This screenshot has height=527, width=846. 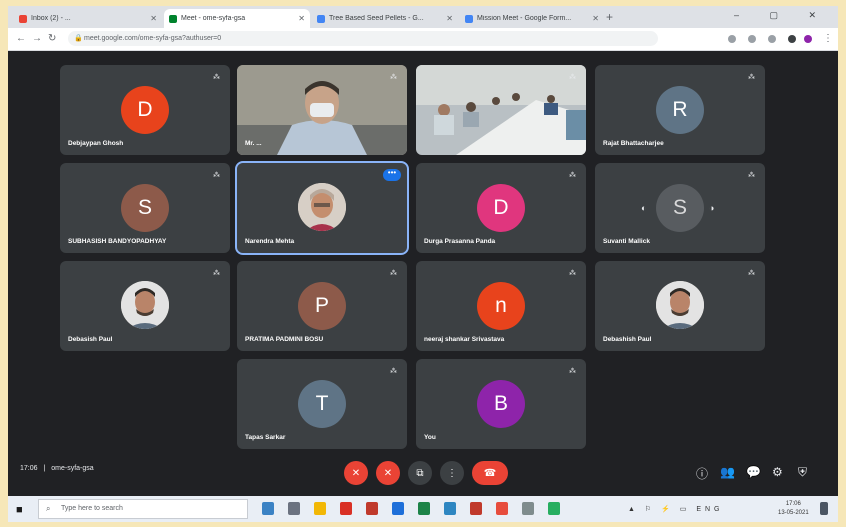 I want to click on participant-name: Durga Prasanna Panda, so click(x=460, y=241).